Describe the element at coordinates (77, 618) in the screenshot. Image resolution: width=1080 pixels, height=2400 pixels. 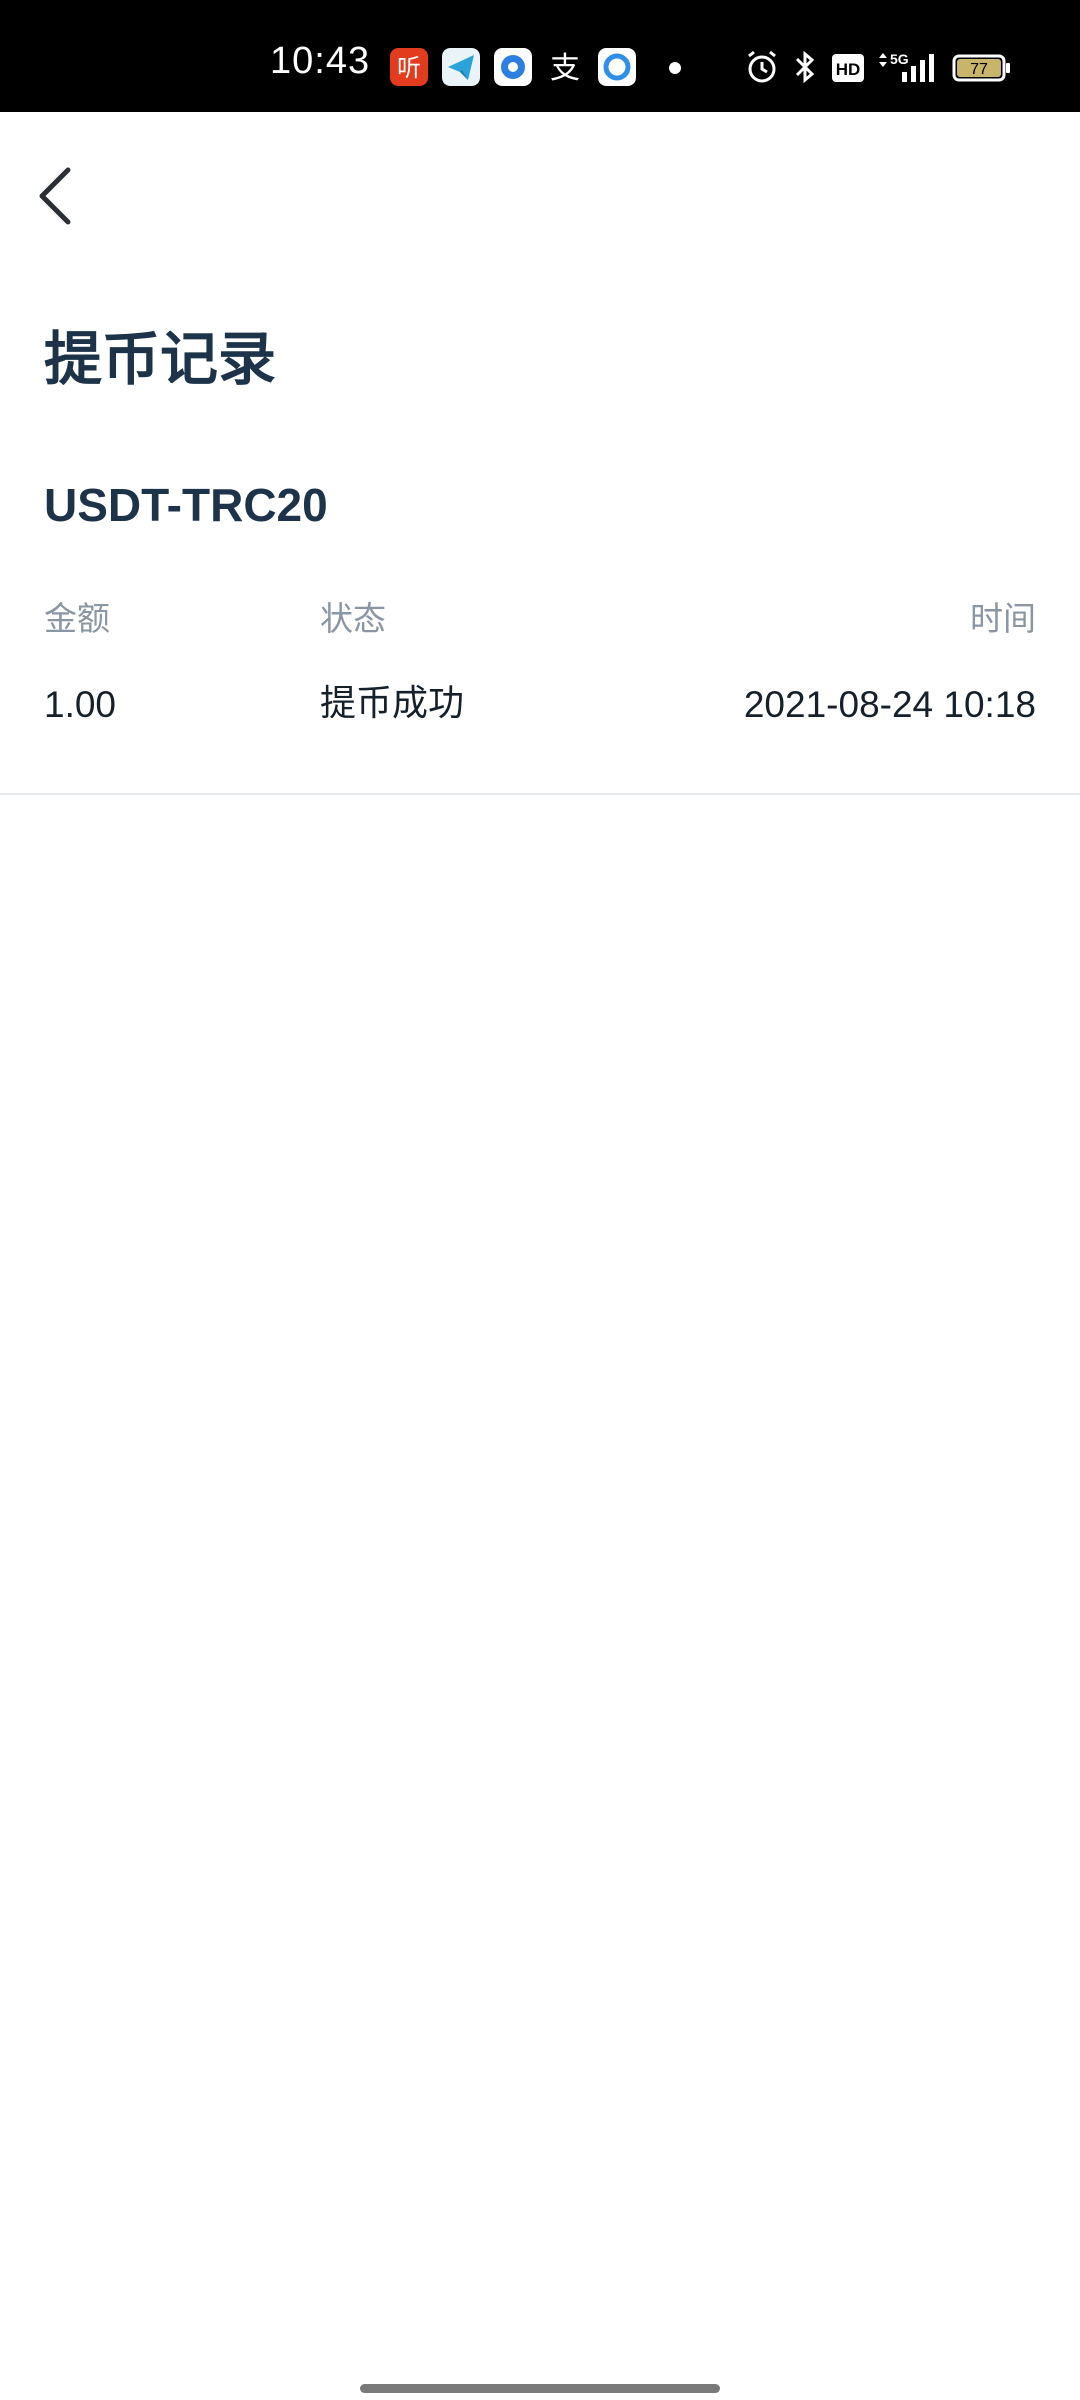
I see `column-header-amount: 金额` at that location.